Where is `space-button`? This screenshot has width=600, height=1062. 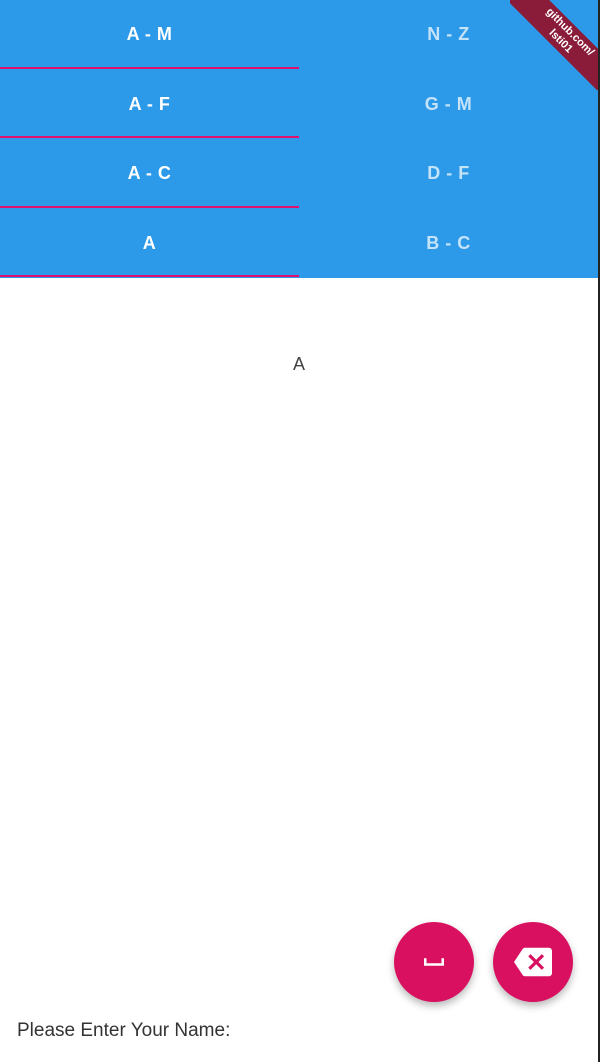 space-button is located at coordinates (434, 962).